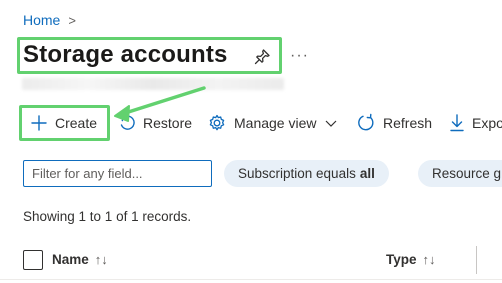 The image size is (502, 283). Describe the element at coordinates (262, 57) in the screenshot. I see `pin-icon` at that location.